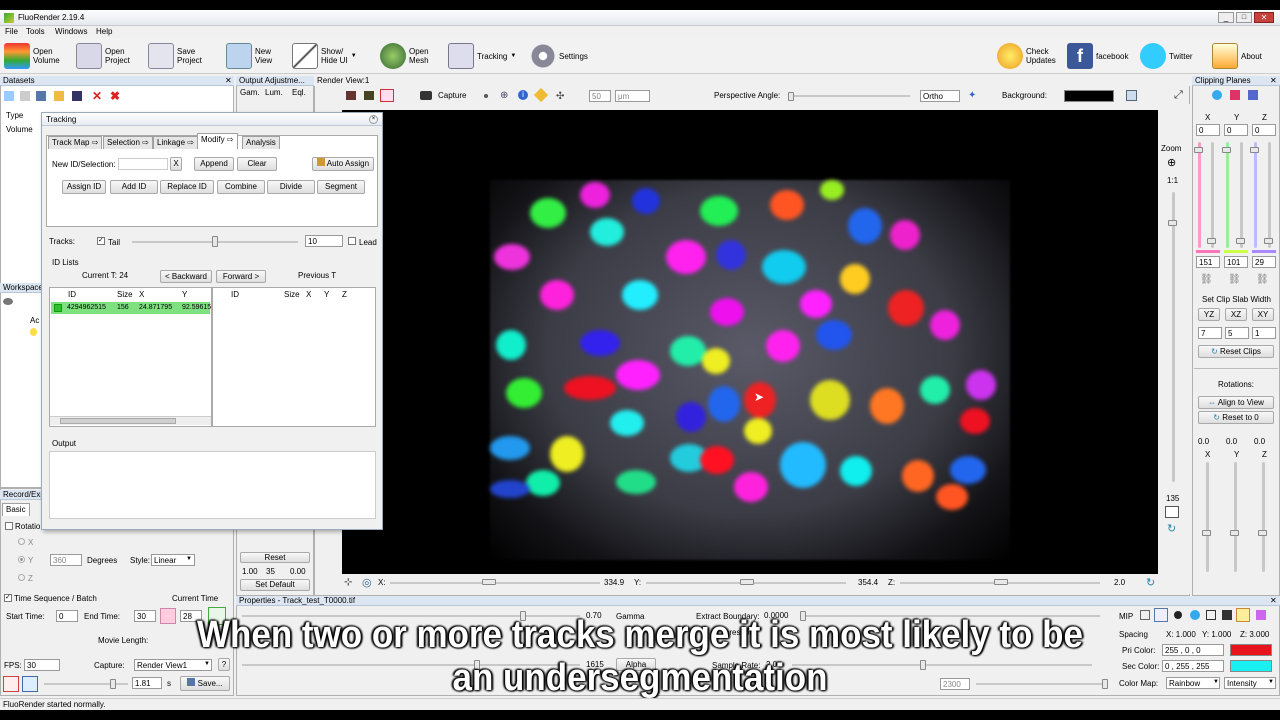  I want to click on clip-y-slider-green, so click(1227, 195).